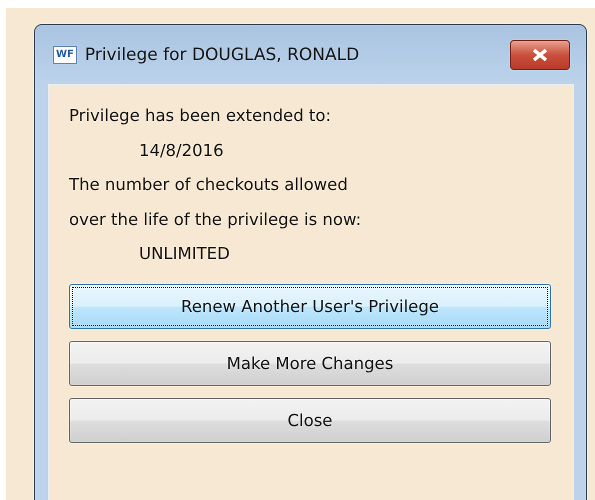  Describe the element at coordinates (209, 185) in the screenshot. I see `message-text: The number of checkouts allowed` at that location.